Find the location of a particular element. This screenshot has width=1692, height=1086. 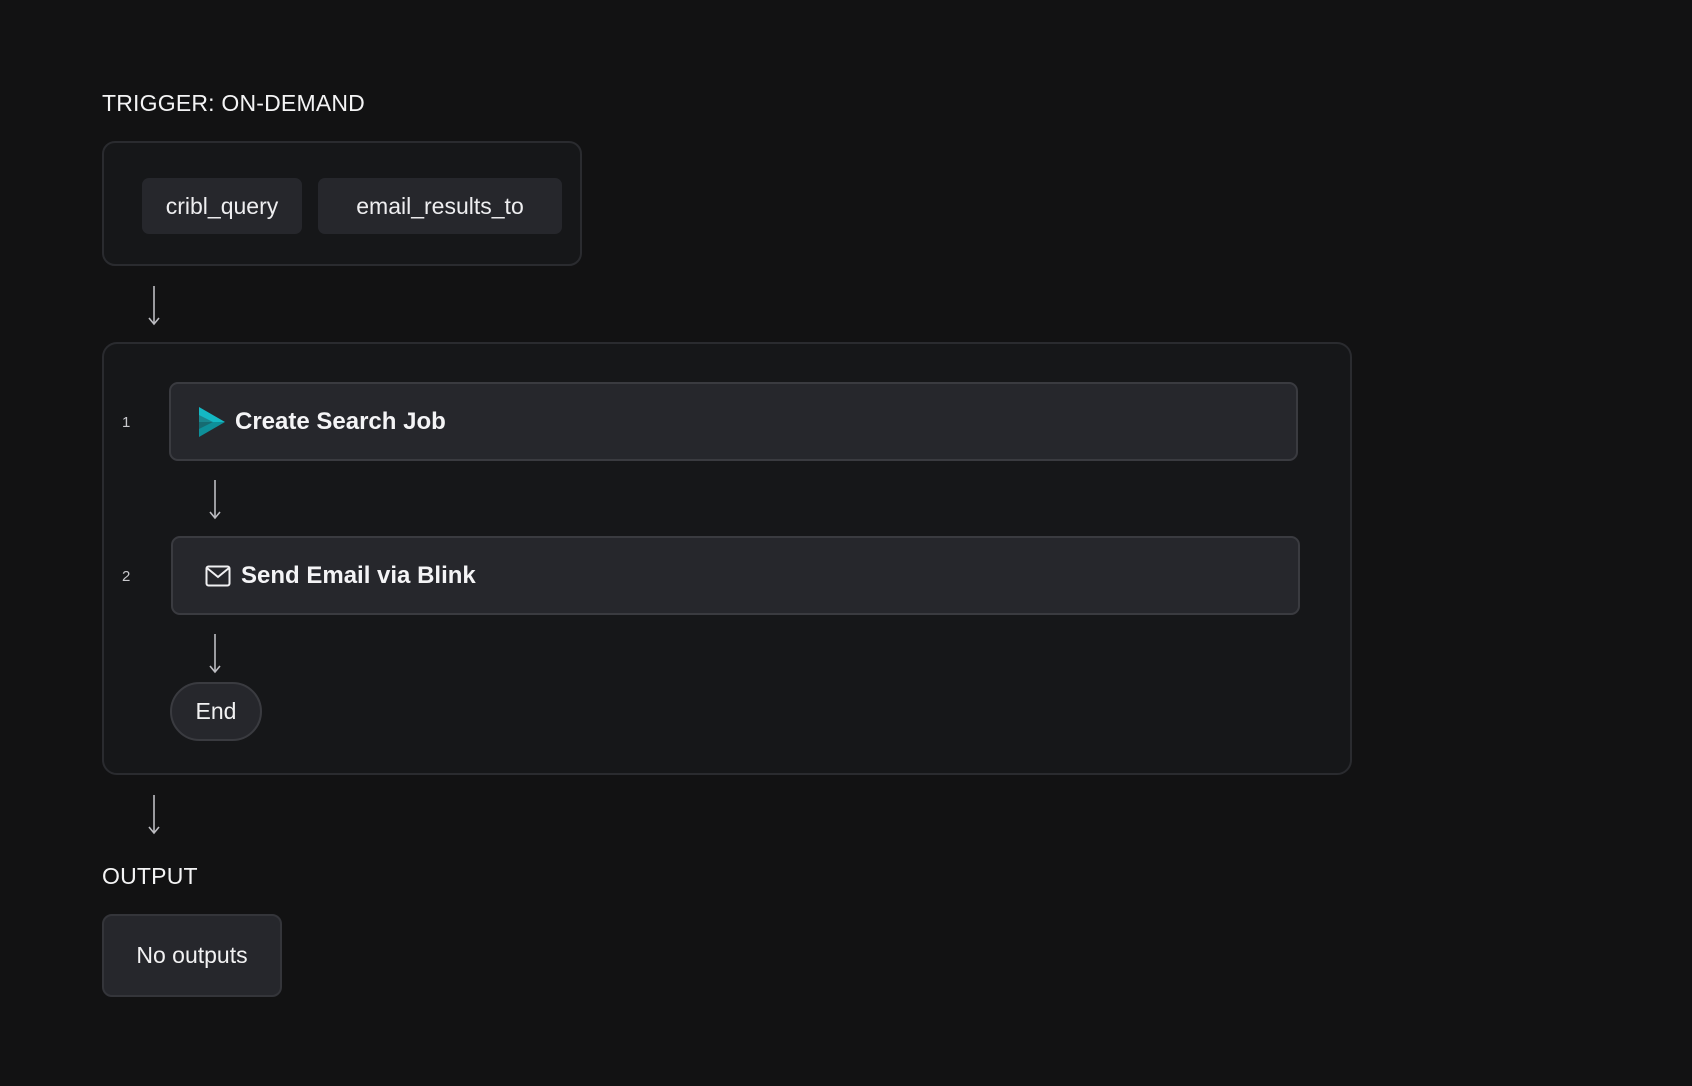

param-chip-email-results-to: email_results_to is located at coordinates (440, 206).